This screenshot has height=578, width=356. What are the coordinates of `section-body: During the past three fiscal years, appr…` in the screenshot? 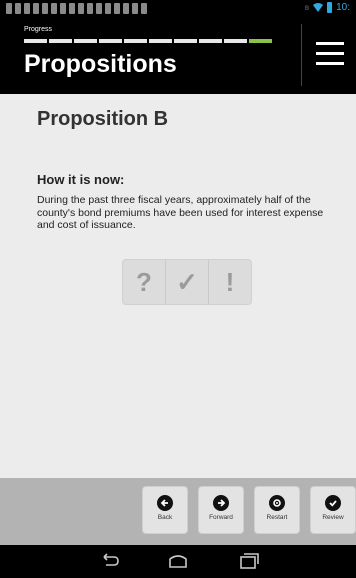 It's located at (180, 212).